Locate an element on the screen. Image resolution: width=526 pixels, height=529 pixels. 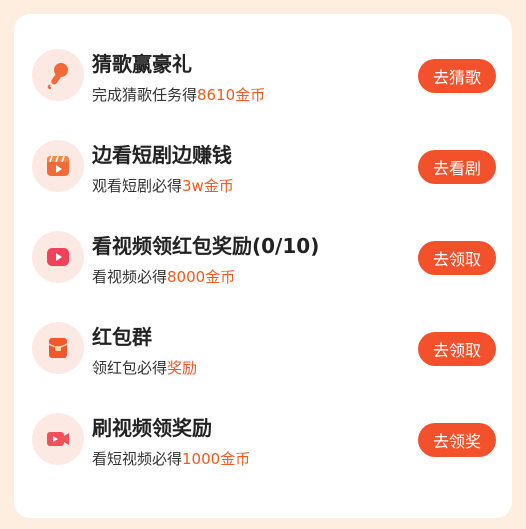
task-title: 边看短剧边赚钱 is located at coordinates (162, 155).